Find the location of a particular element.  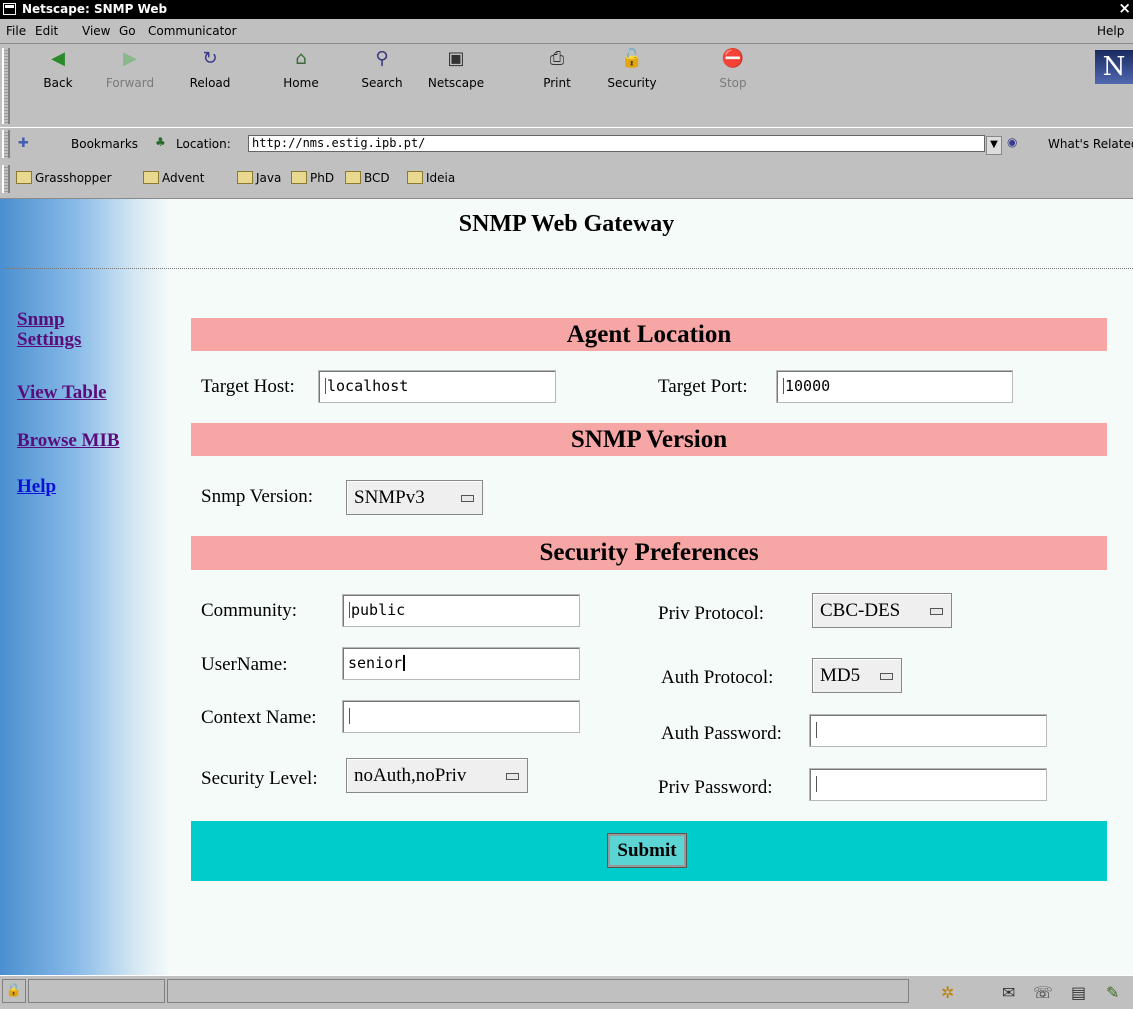

reload-button: ↻ Reload is located at coordinates (210, 69).